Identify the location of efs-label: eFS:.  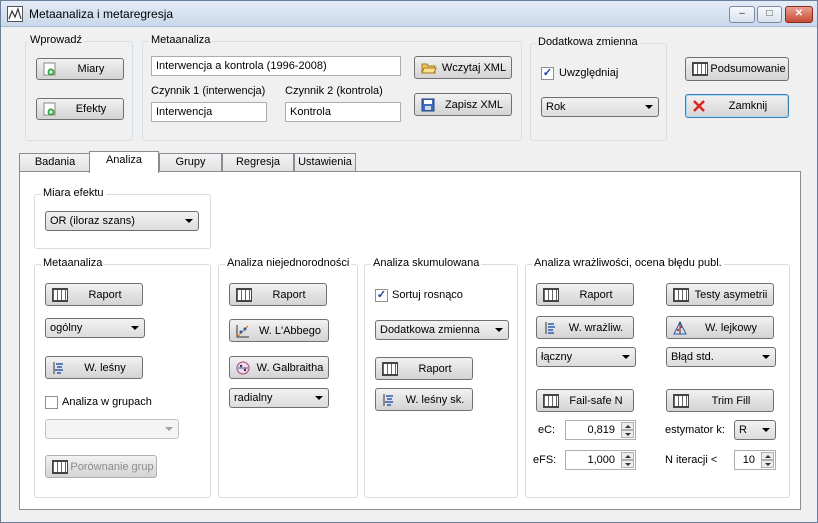
(545, 460).